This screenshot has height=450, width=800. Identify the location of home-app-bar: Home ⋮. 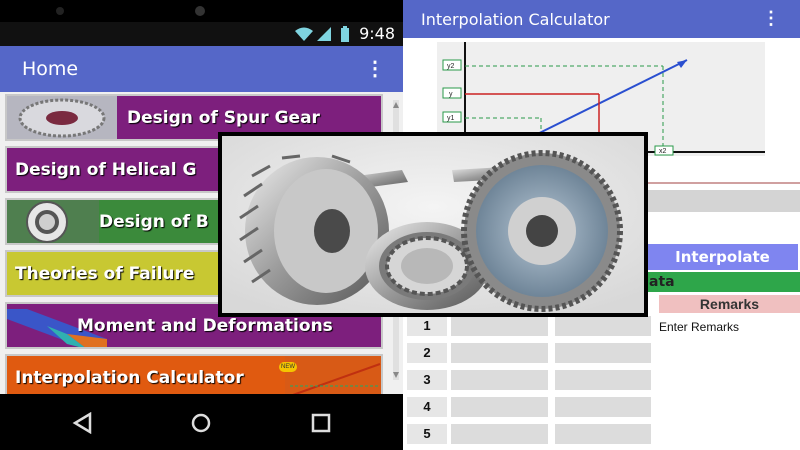
(201, 69).